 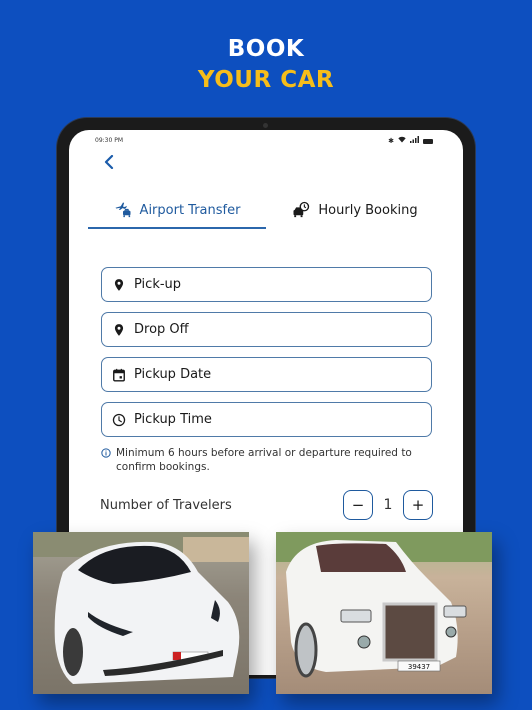 What do you see at coordinates (266, 80) in the screenshot?
I see `hero-line-your-car: YOUR CAR` at bounding box center [266, 80].